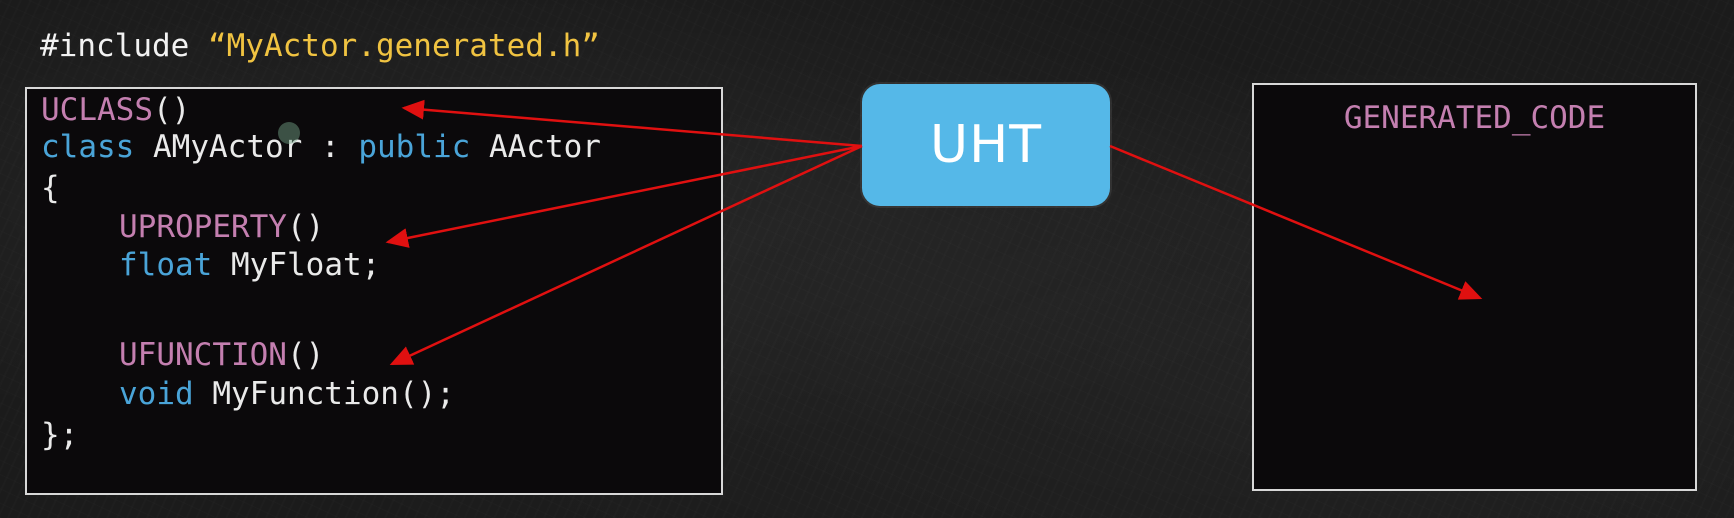  Describe the element at coordinates (156, 394) in the screenshot. I see `void-keyword: void` at that location.